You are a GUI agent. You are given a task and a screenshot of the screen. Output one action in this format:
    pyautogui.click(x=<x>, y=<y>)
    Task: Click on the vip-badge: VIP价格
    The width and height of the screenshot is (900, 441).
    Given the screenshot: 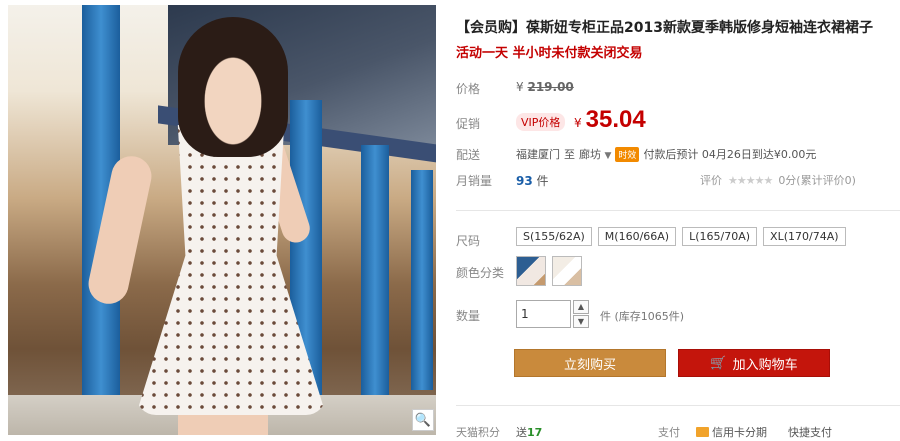 What is the action you would take?
    pyautogui.click(x=541, y=122)
    